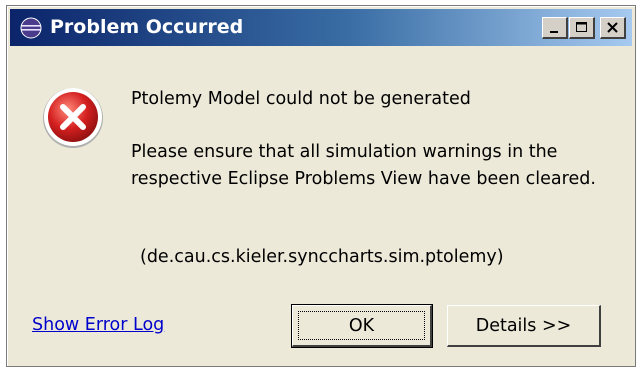  I want to click on window-title: Problem Occurred, so click(147, 27).